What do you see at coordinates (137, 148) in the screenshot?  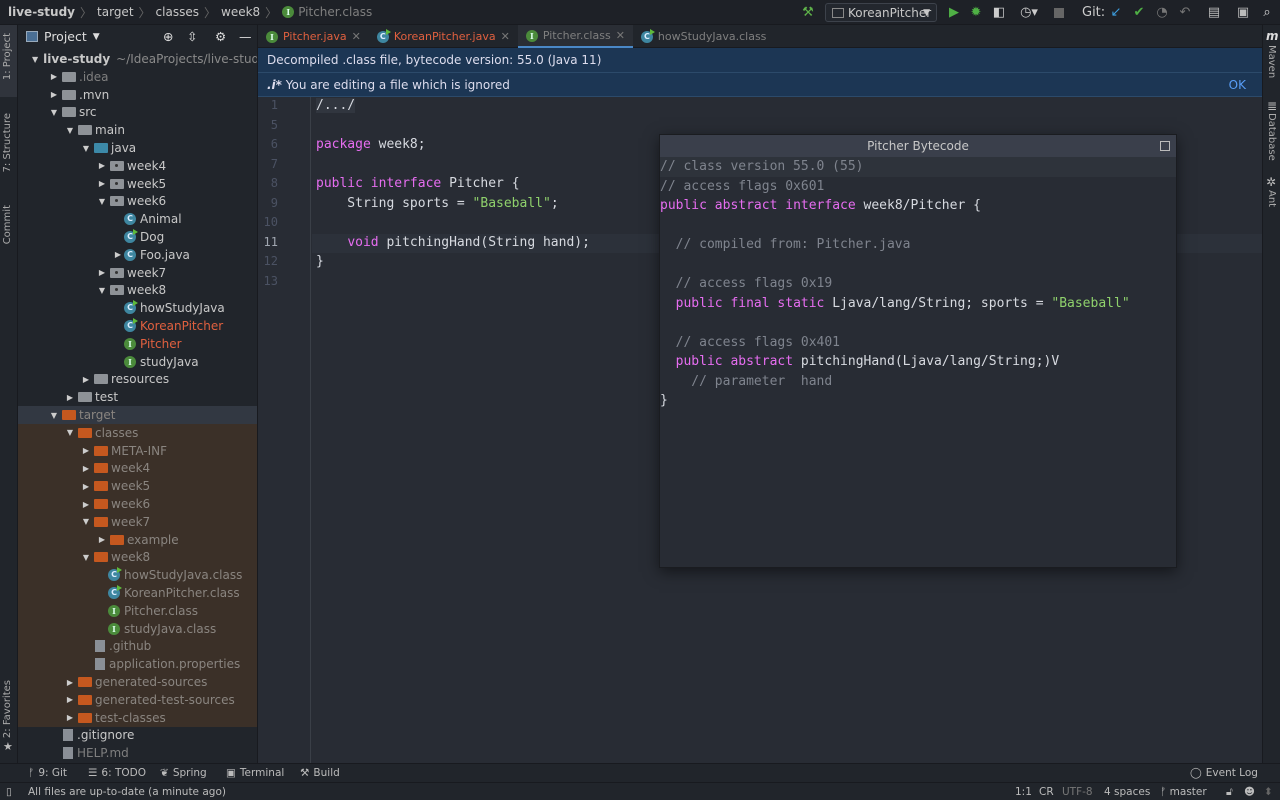 I see `tree-item: ▼ java` at bounding box center [137, 148].